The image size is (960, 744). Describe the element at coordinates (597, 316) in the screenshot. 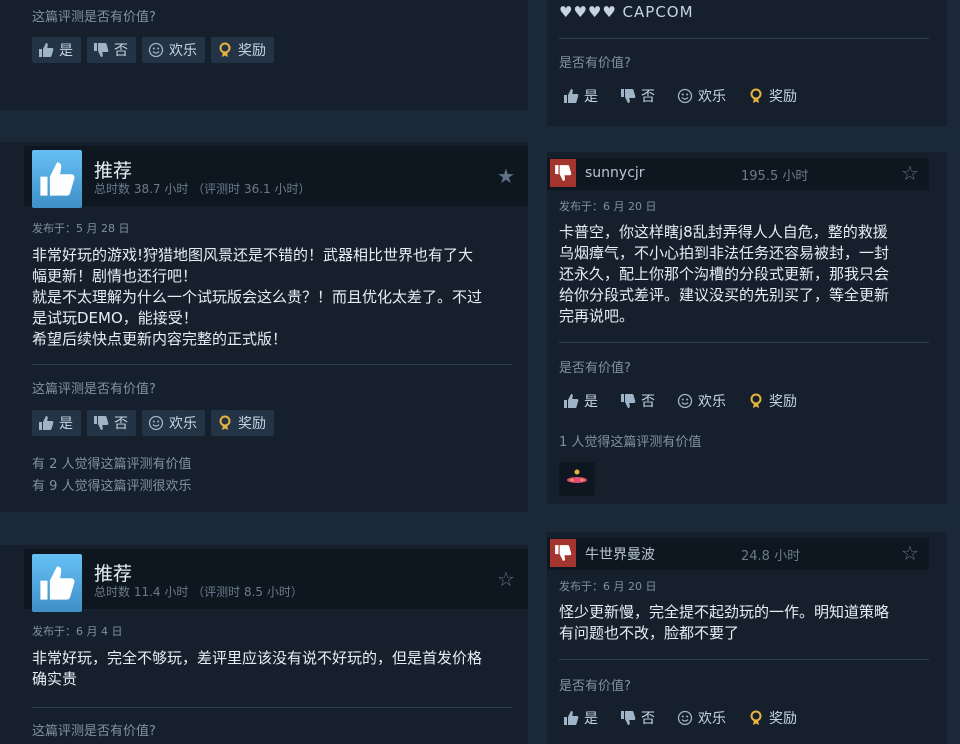

I see `review-line: 完再说吧。` at that location.